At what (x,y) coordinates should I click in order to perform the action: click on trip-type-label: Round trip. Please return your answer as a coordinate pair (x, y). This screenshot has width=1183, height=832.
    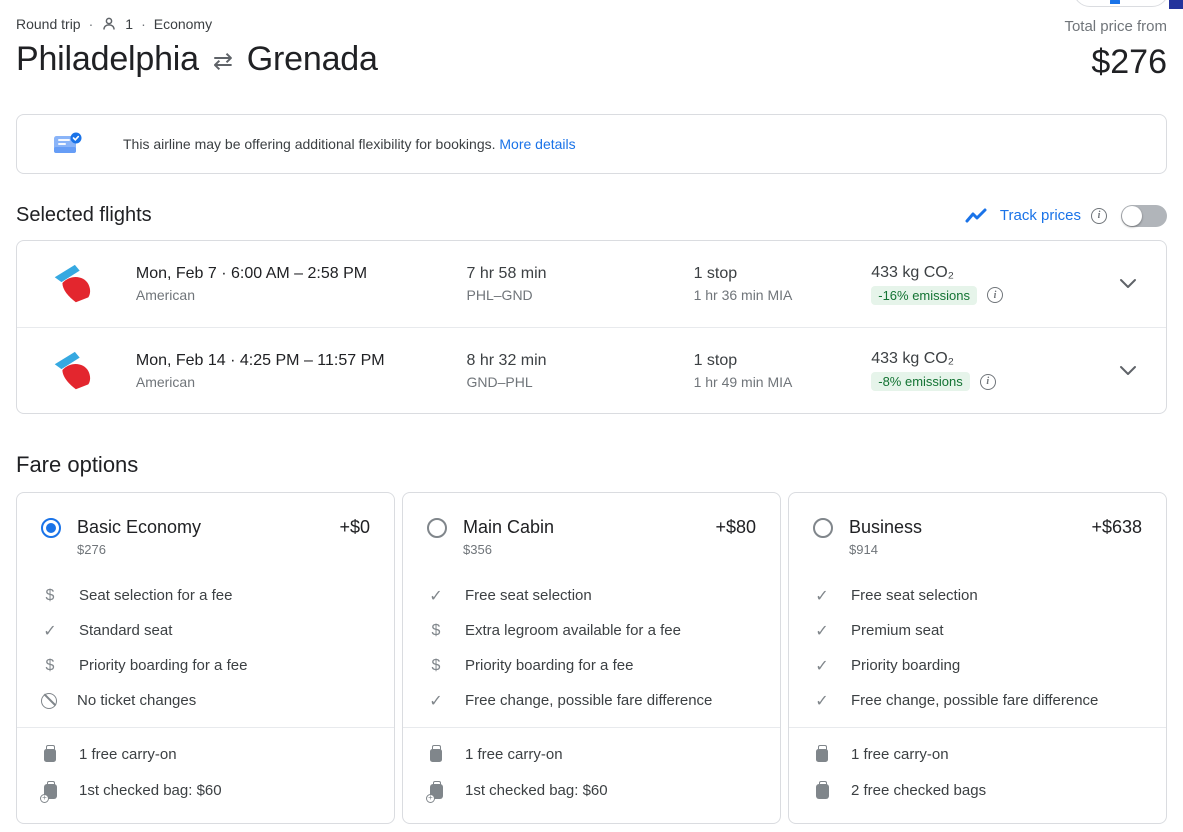
    Looking at the image, I should click on (48, 24).